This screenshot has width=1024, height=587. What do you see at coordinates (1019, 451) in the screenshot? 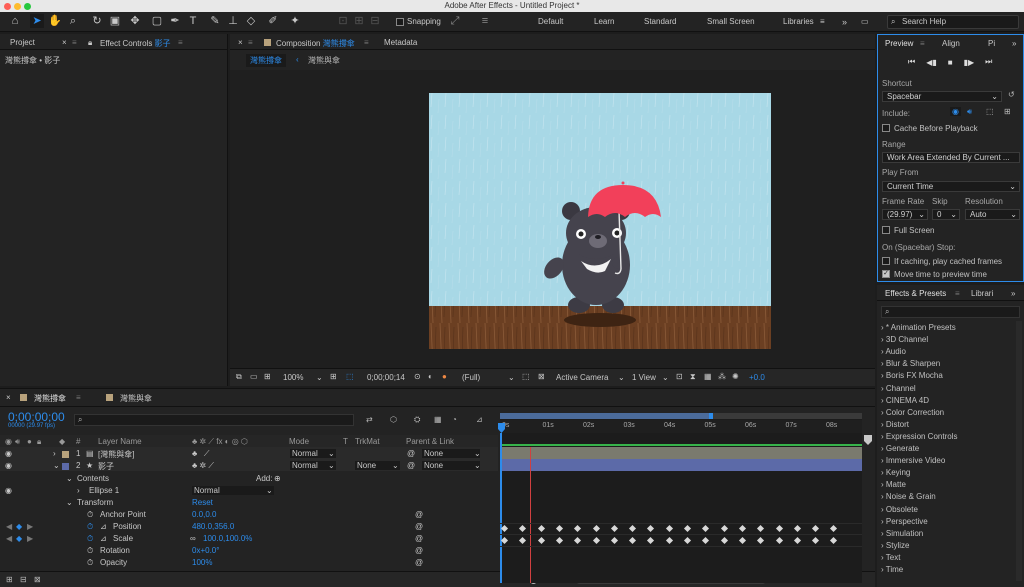
I see `effects-scrollbar` at bounding box center [1019, 451].